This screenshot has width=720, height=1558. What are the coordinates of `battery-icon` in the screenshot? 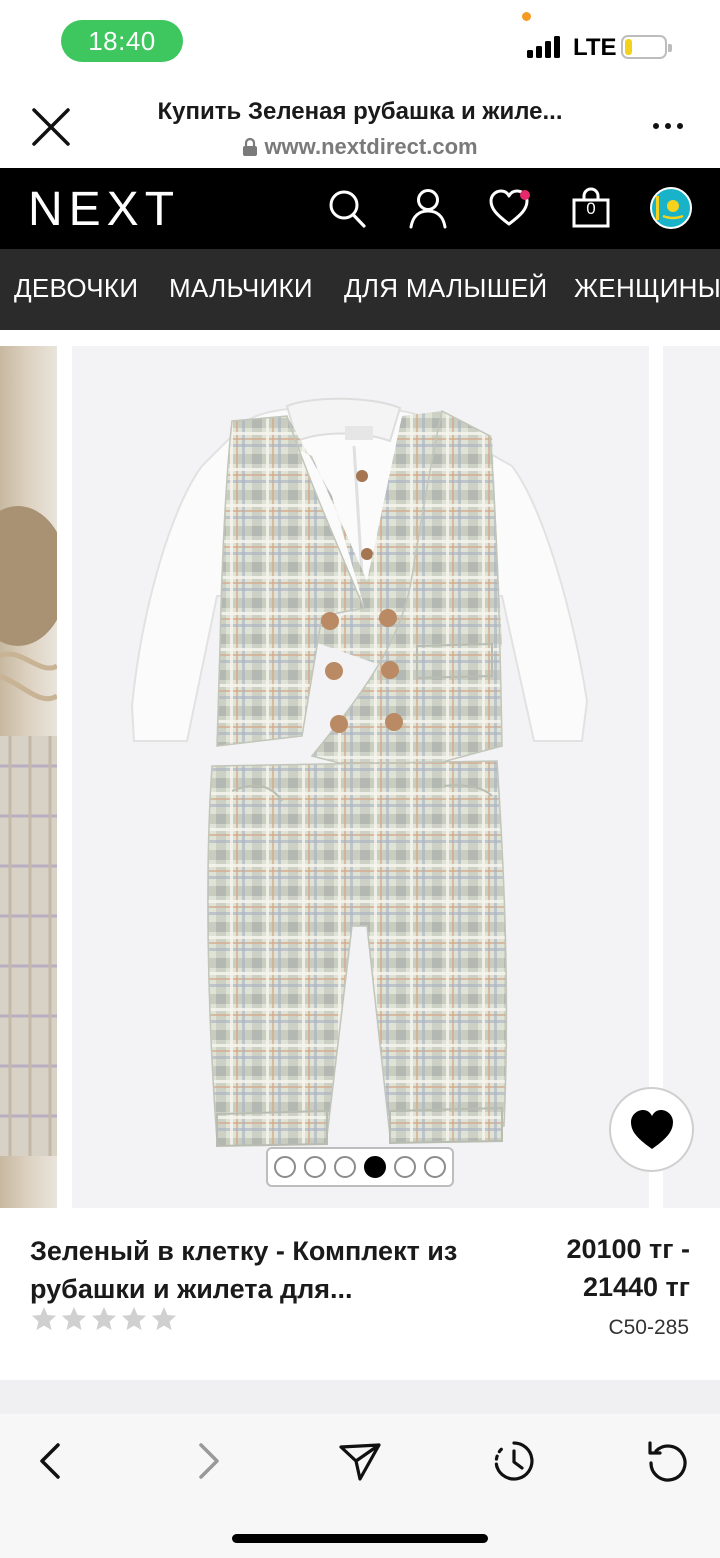 It's located at (646, 47).